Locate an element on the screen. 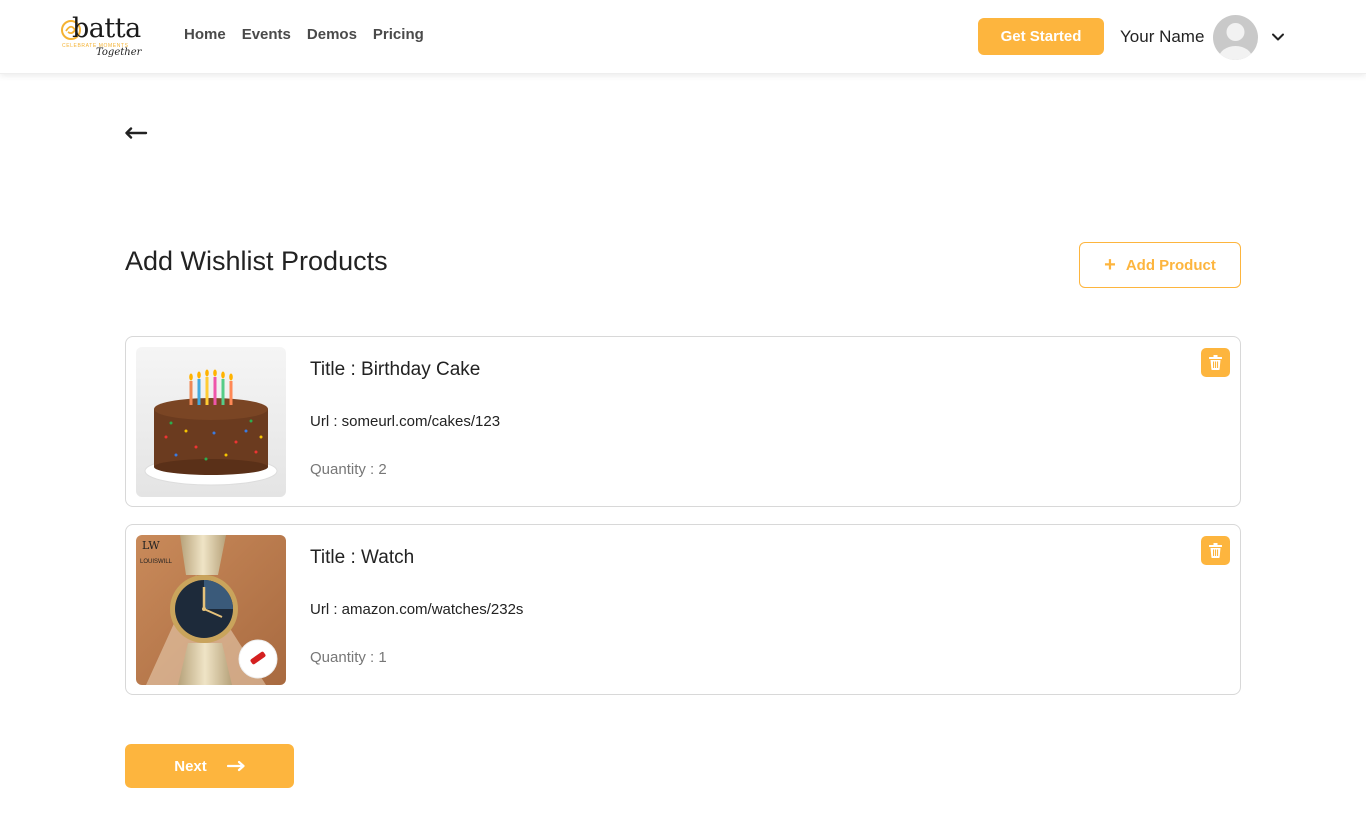 This screenshot has width=1366, height=816. product-image-birthday-cake is located at coordinates (211, 422).